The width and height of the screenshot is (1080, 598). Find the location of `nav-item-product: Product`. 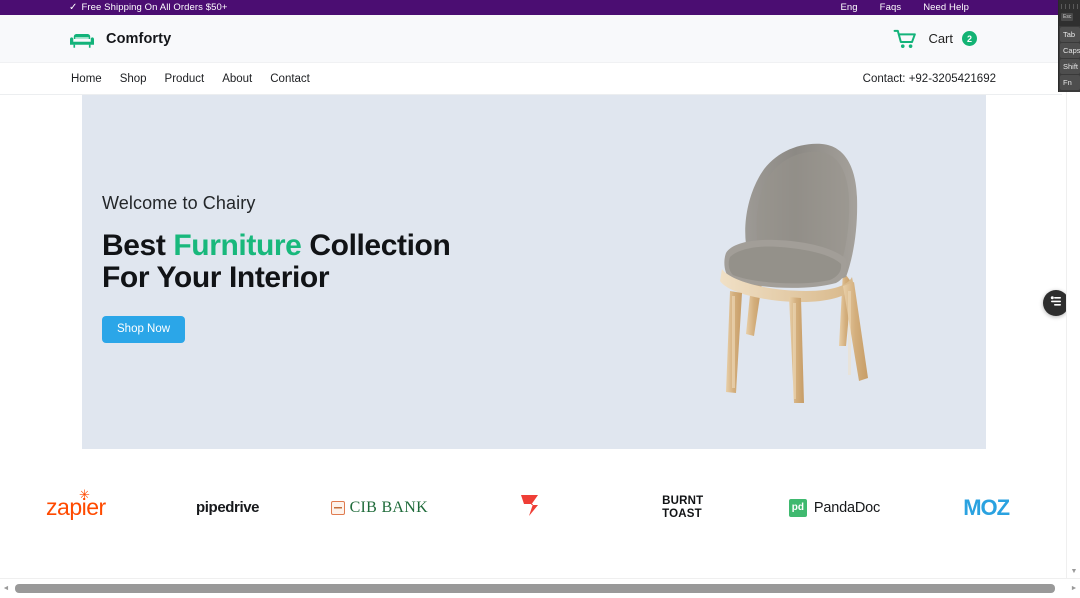

nav-item-product: Product is located at coordinates (185, 79).